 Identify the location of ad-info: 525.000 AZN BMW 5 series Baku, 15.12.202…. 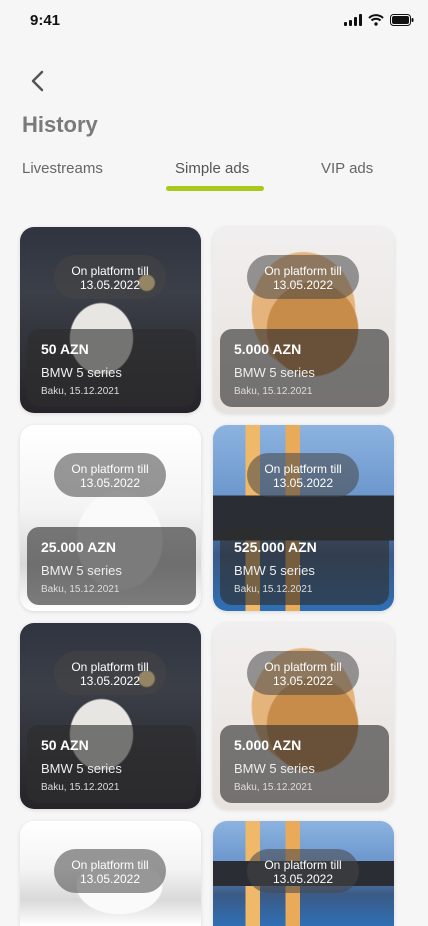
(304, 566).